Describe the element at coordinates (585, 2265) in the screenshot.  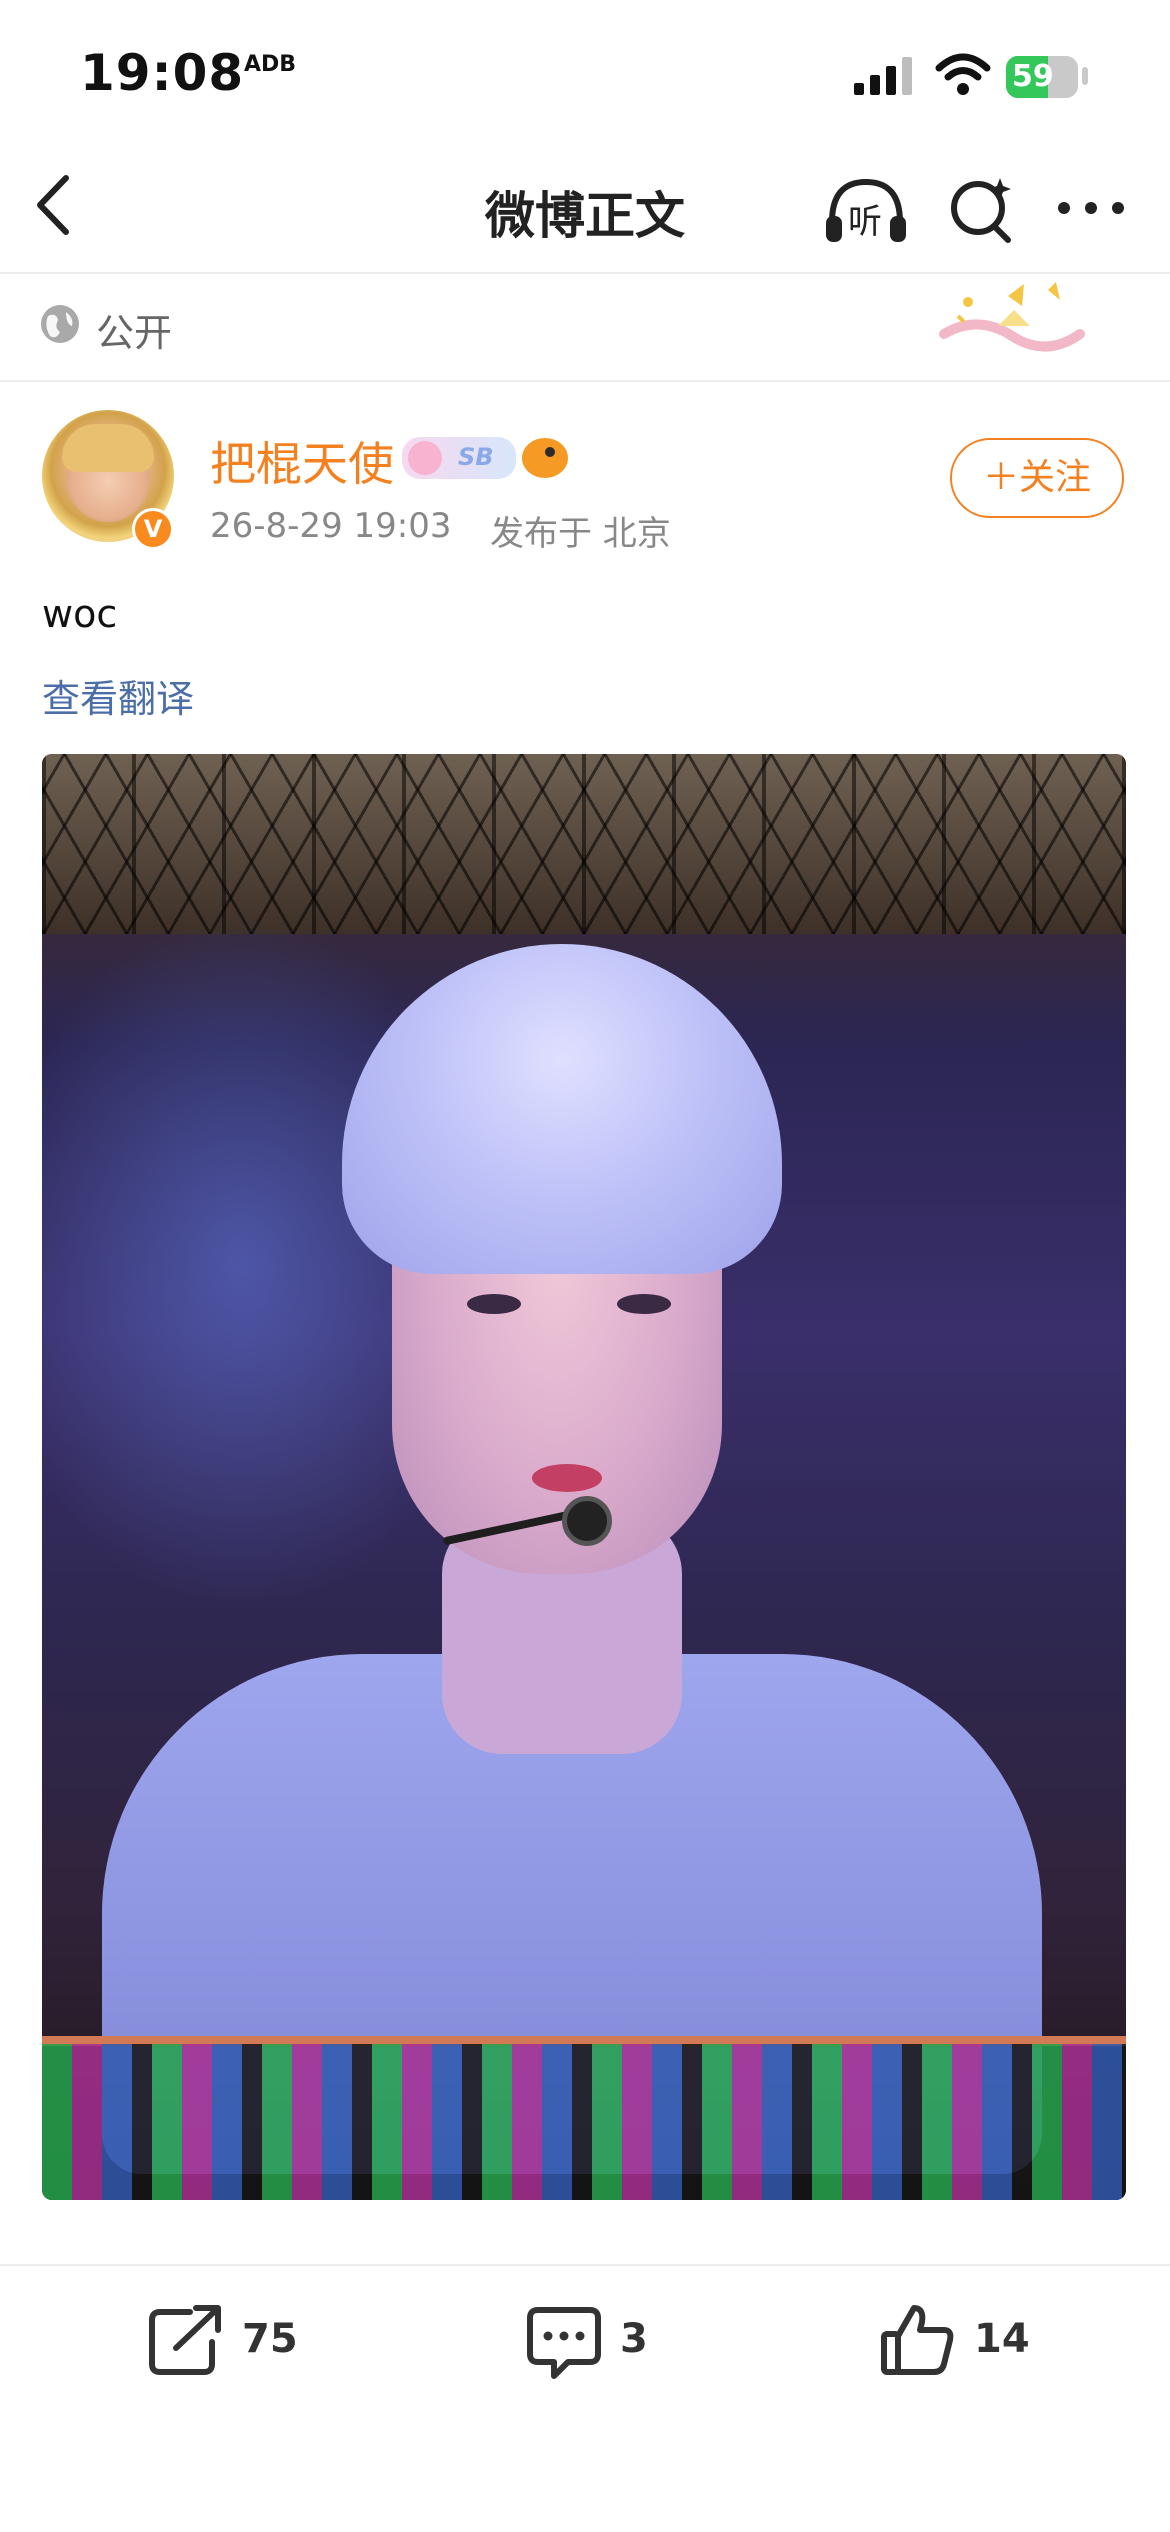
I see `actions-divider` at that location.